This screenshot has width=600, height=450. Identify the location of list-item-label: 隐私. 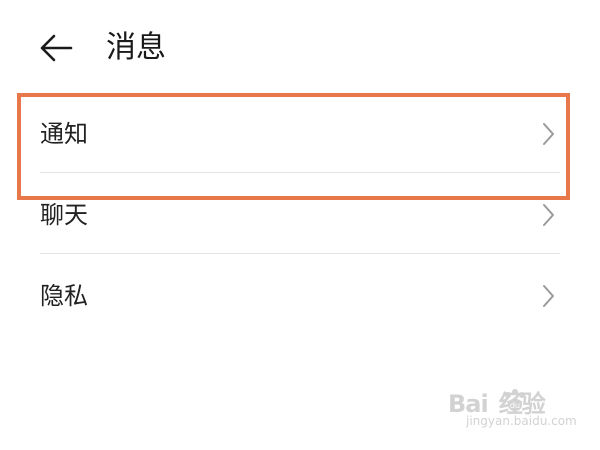
(64, 296).